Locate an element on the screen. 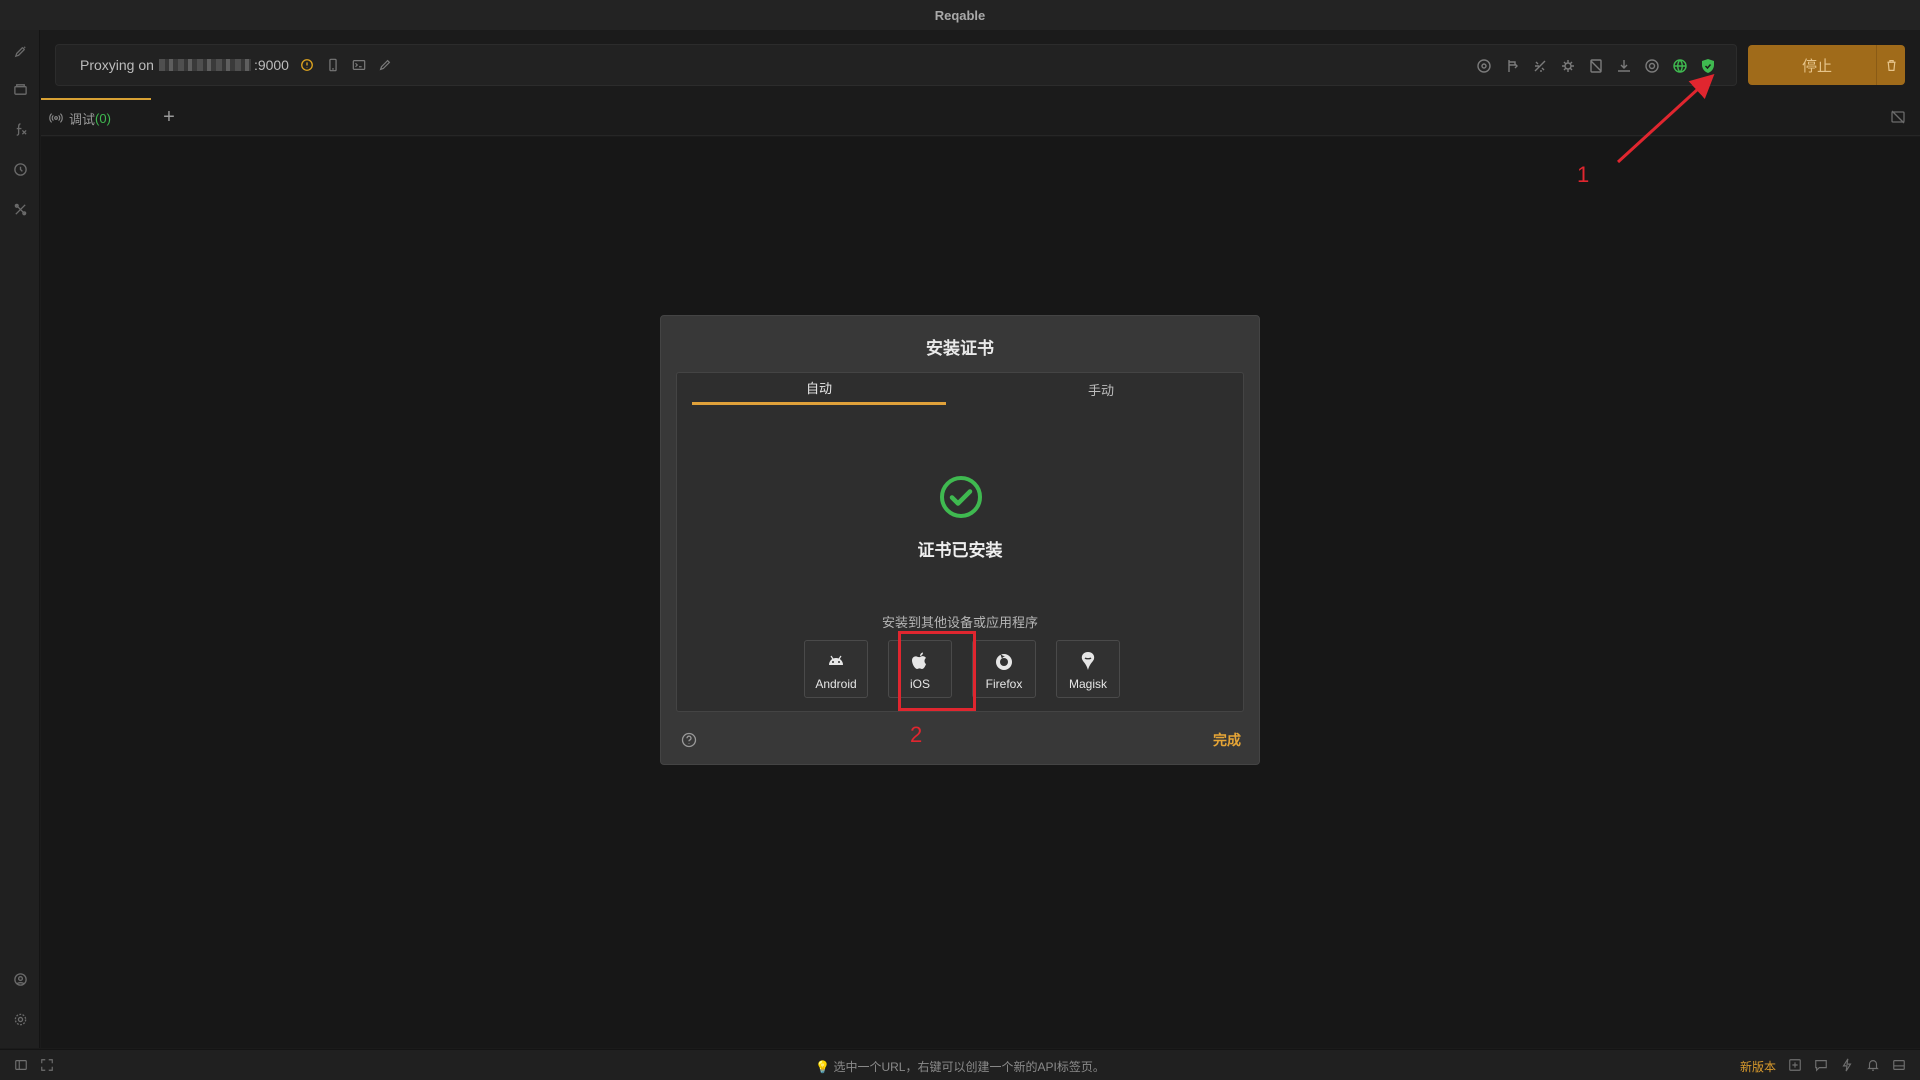 This screenshot has height=1080, width=1920. breakpoint-icon is located at coordinates (1512, 66).